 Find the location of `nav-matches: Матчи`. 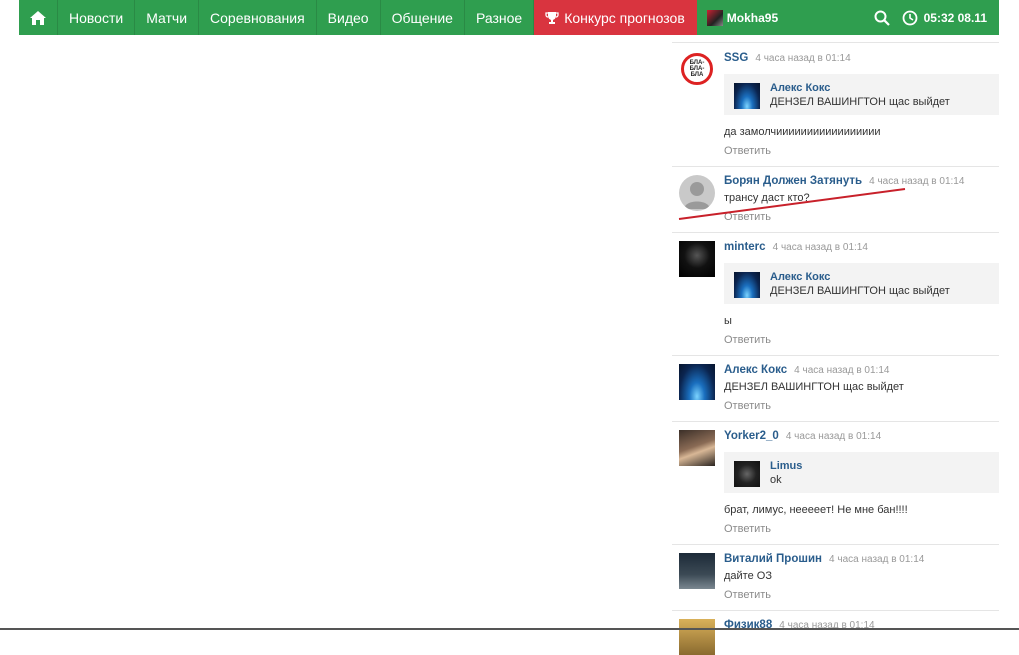

nav-matches: Матчи is located at coordinates (167, 17).